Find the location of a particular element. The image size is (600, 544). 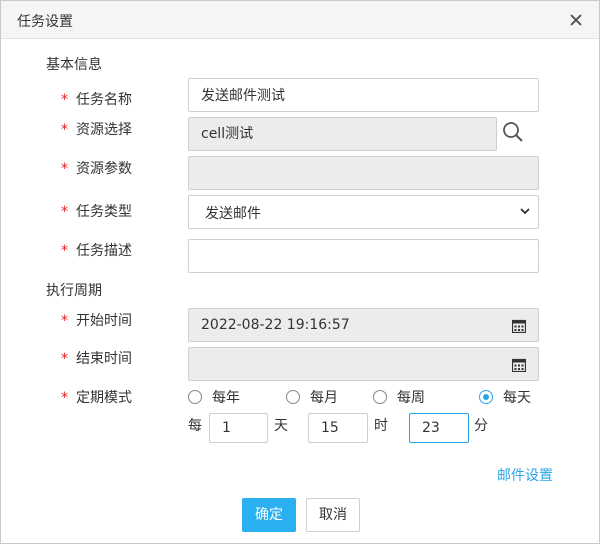

search-icon is located at coordinates (513, 132).